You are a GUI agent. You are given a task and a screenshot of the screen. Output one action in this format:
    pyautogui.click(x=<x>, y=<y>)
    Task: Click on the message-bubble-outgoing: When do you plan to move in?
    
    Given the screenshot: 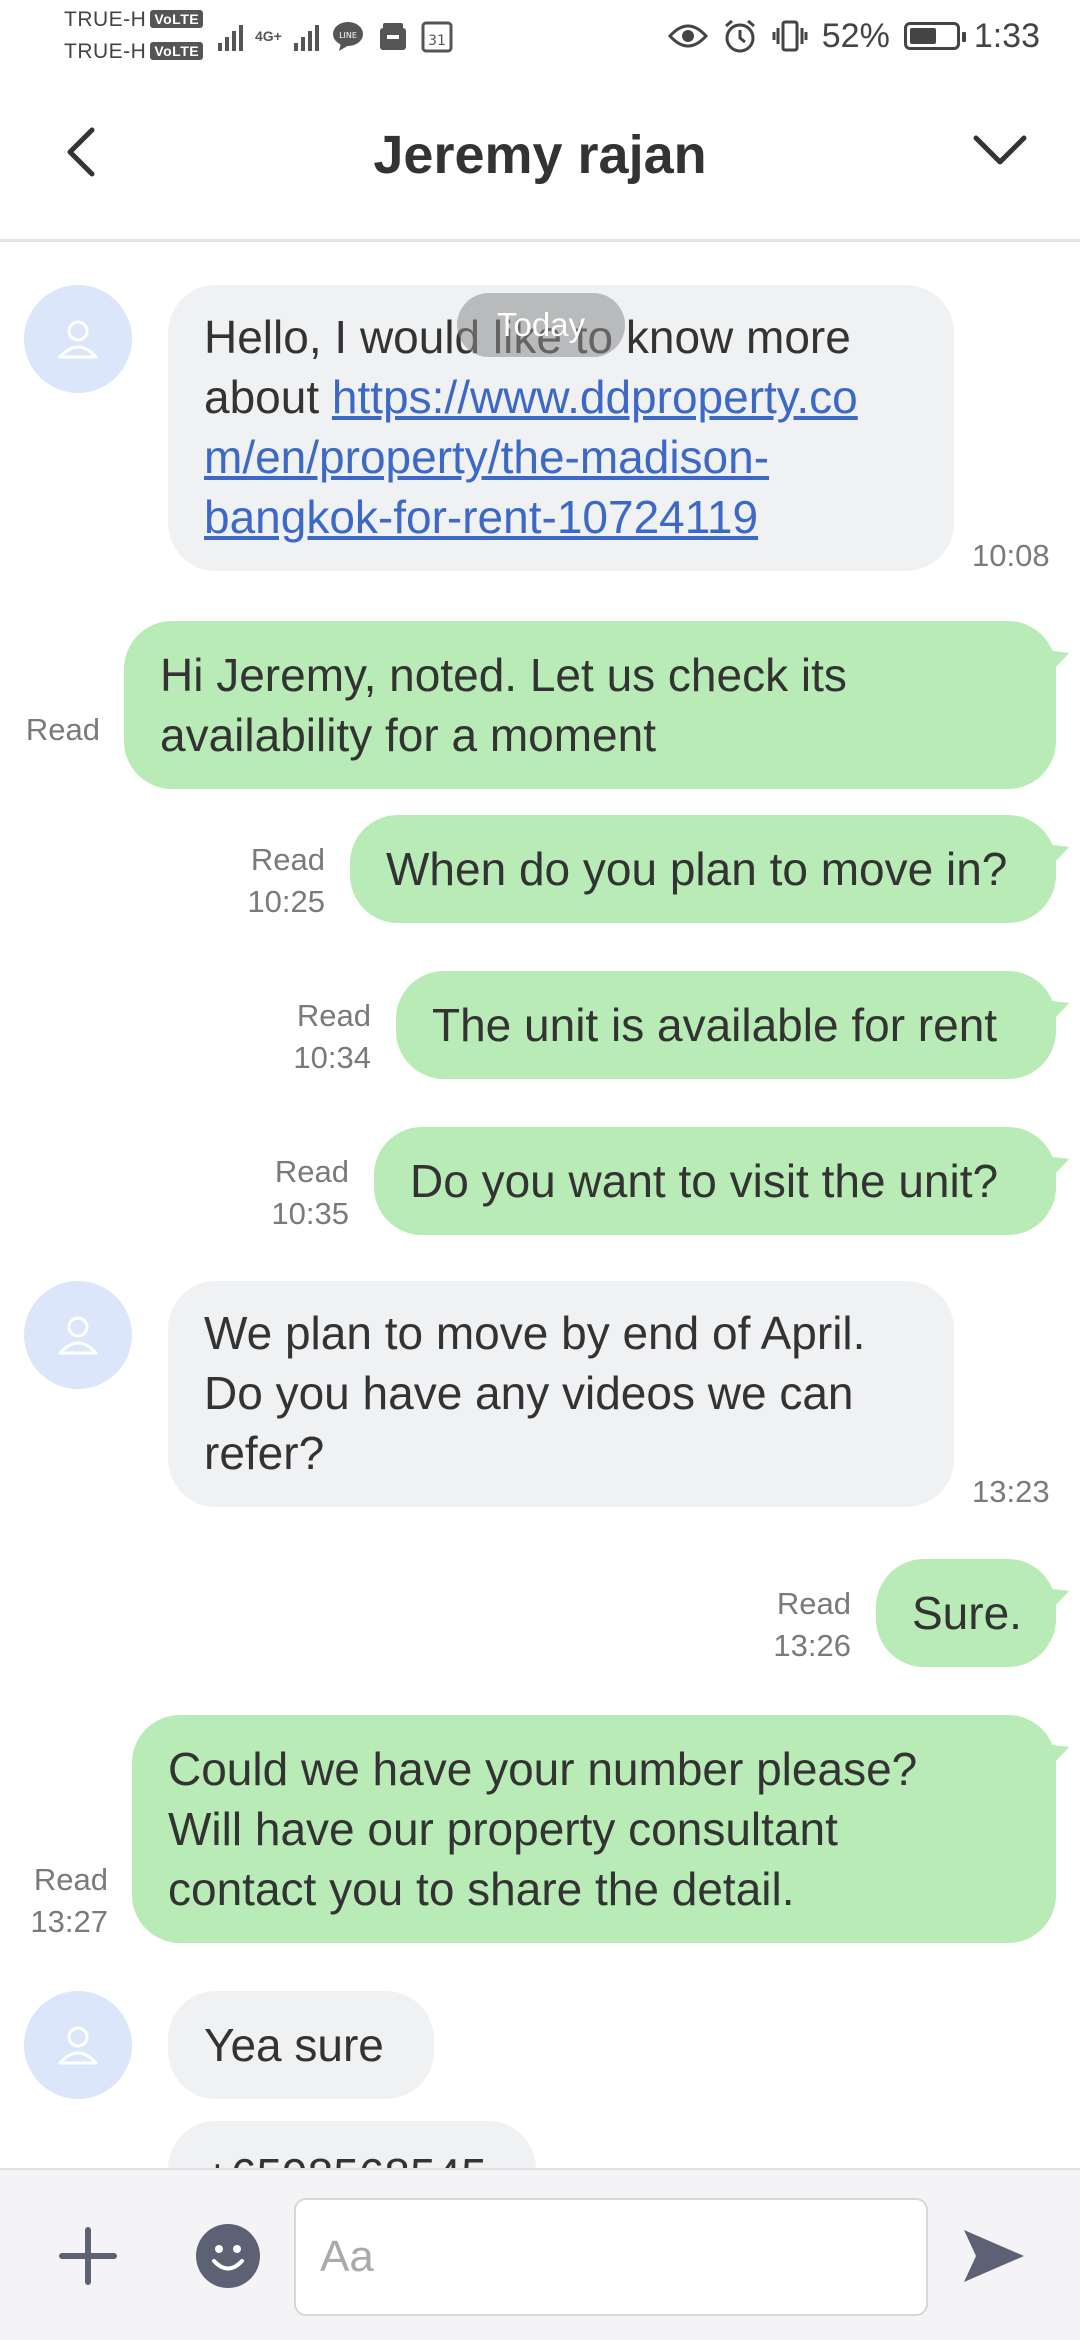 What is the action you would take?
    pyautogui.click(x=703, y=869)
    